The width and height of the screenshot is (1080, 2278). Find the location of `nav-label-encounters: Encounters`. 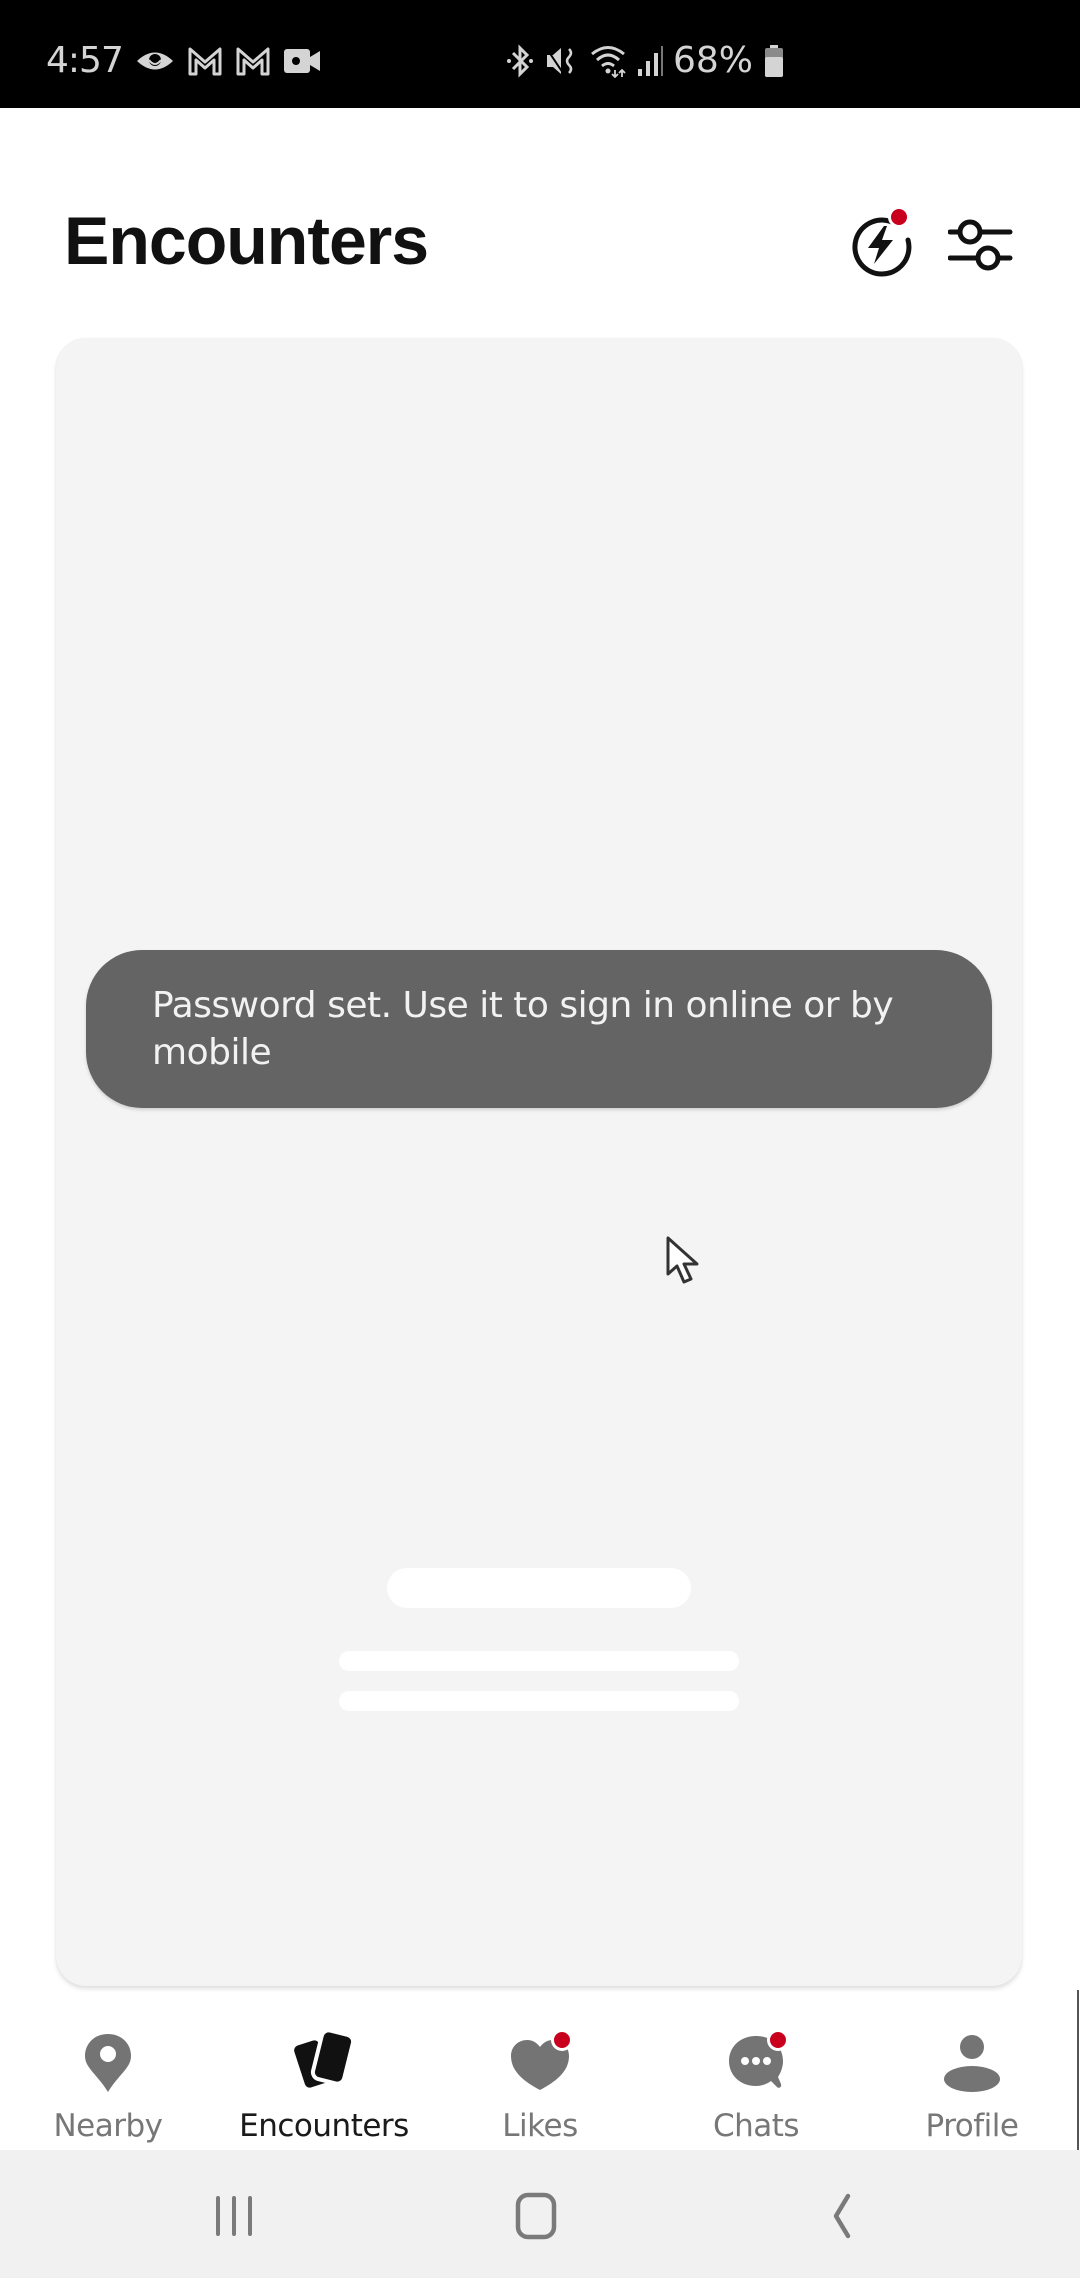

nav-label-encounters: Encounters is located at coordinates (324, 2126).